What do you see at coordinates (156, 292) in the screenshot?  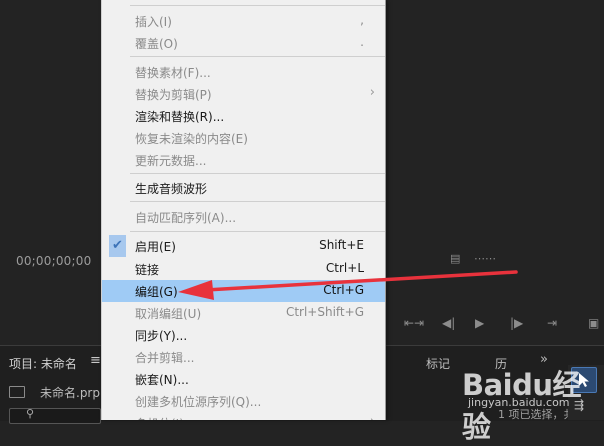 I see `menu-item-label: 编组(G)` at bounding box center [156, 292].